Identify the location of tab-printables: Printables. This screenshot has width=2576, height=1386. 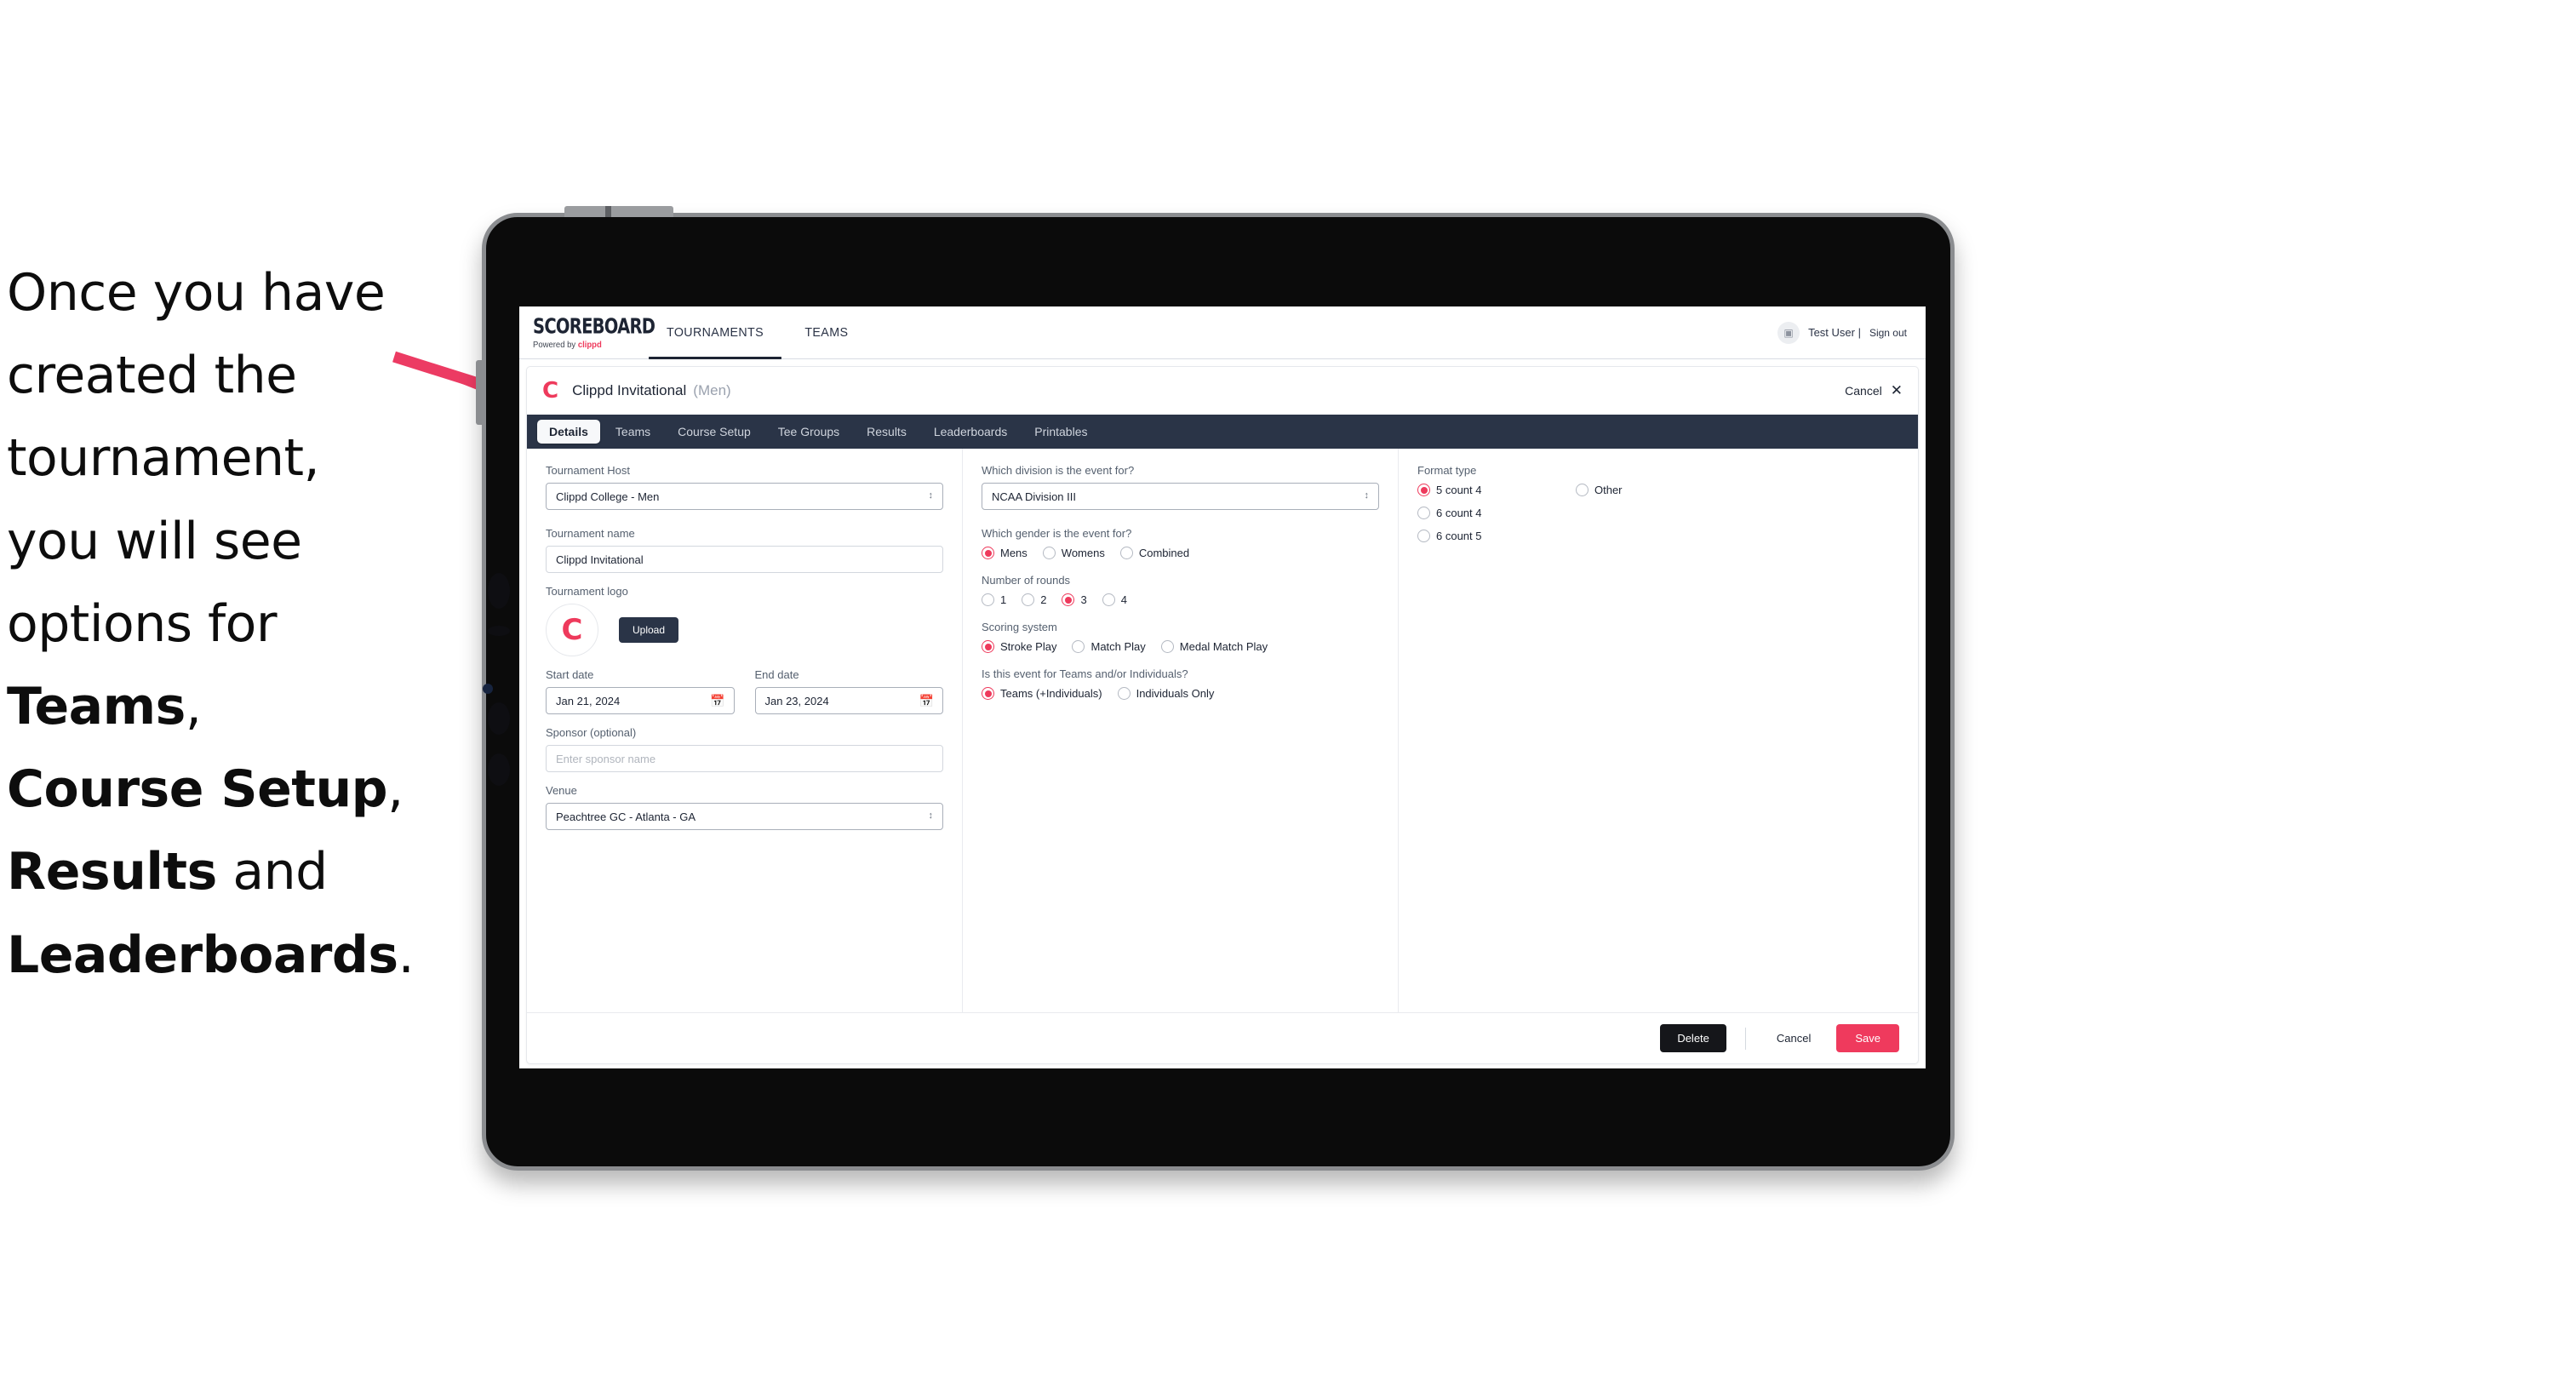
(1061, 432).